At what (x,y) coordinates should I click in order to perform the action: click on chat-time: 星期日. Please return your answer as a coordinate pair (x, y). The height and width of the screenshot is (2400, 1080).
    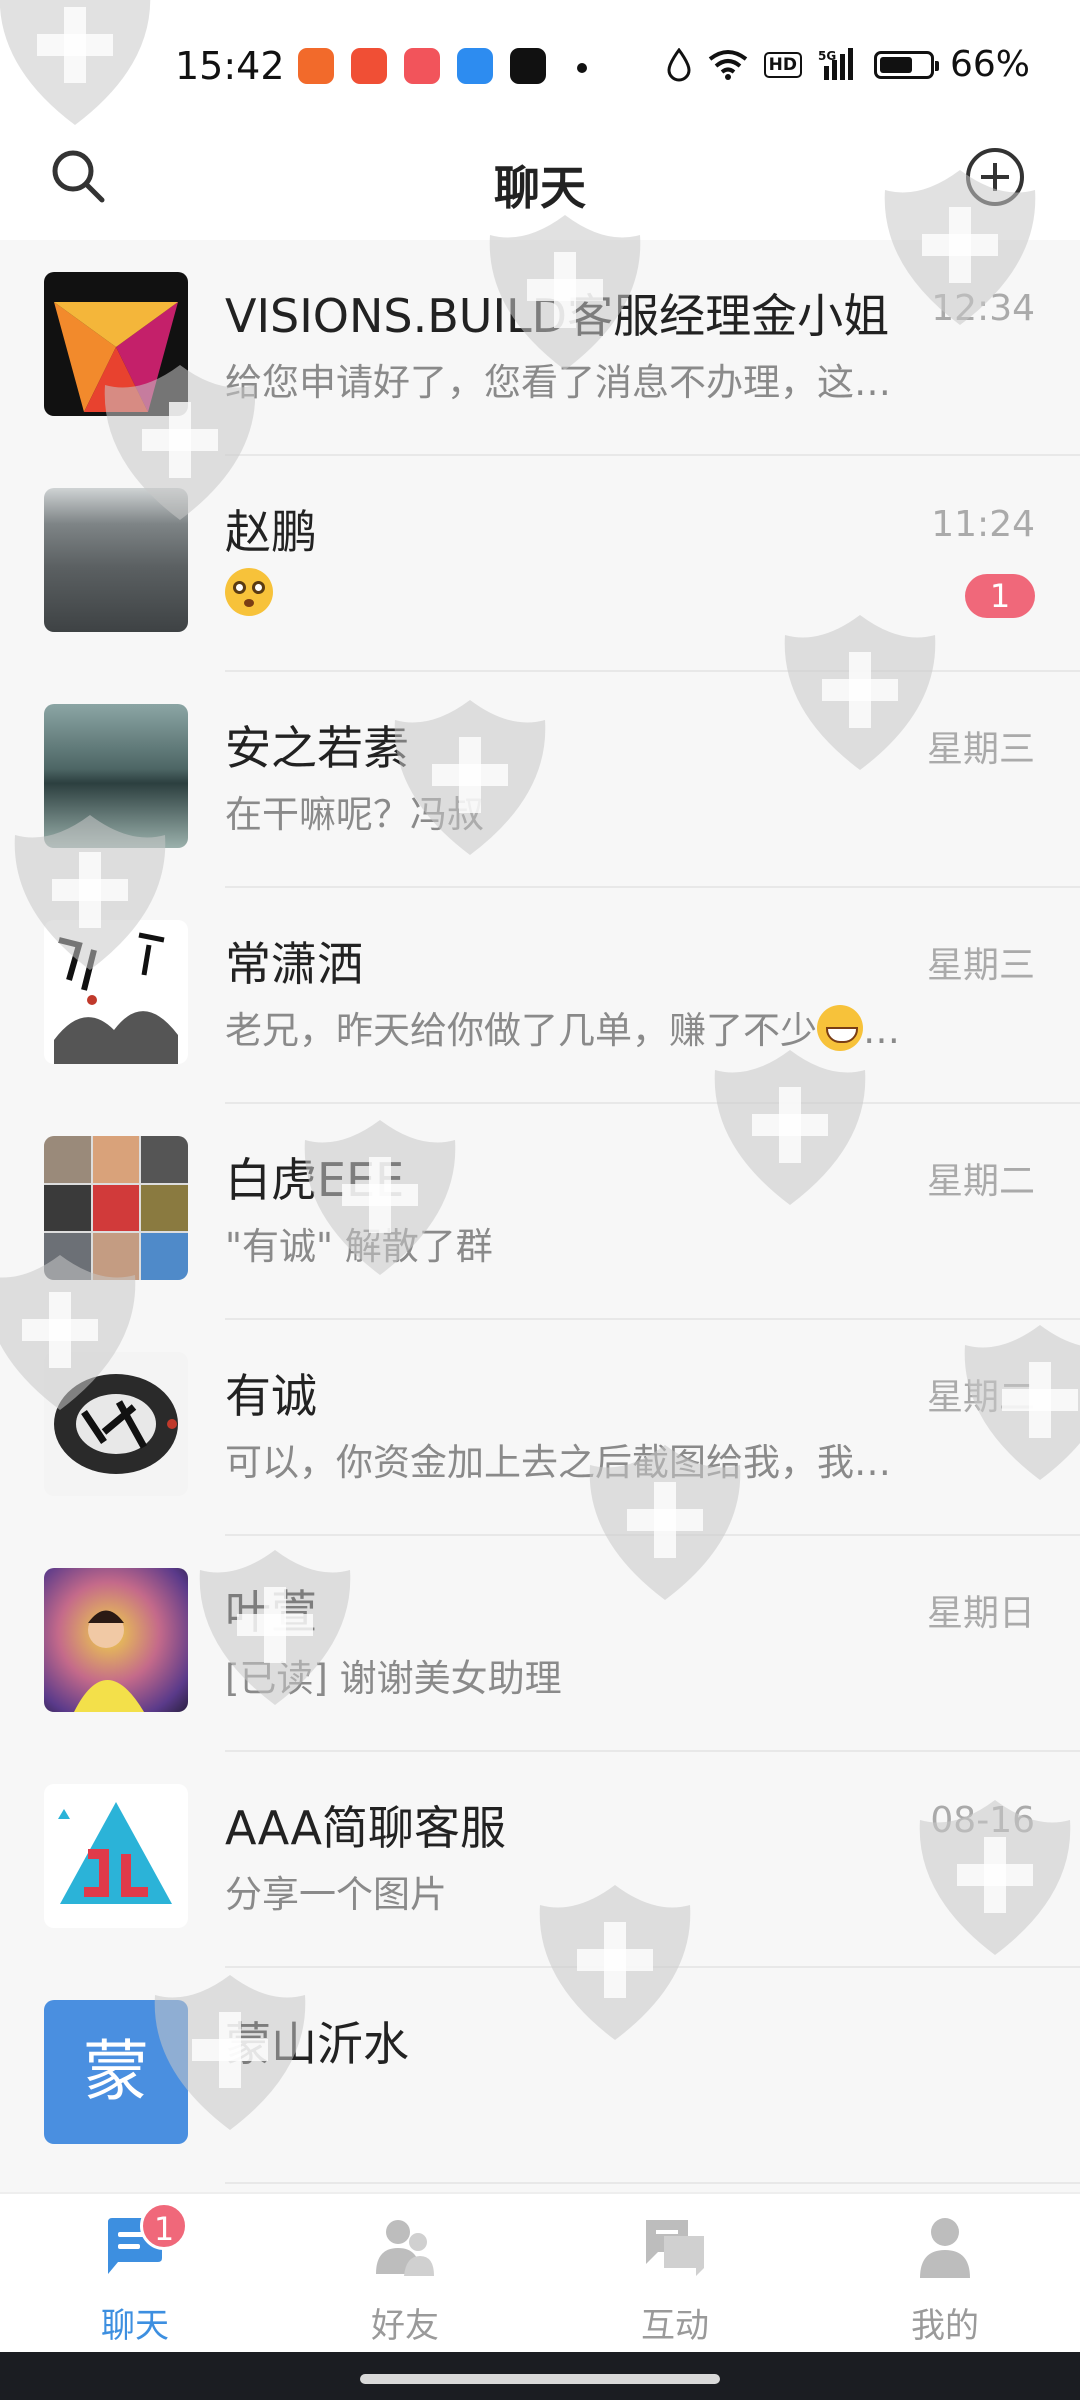
    Looking at the image, I should click on (980, 1613).